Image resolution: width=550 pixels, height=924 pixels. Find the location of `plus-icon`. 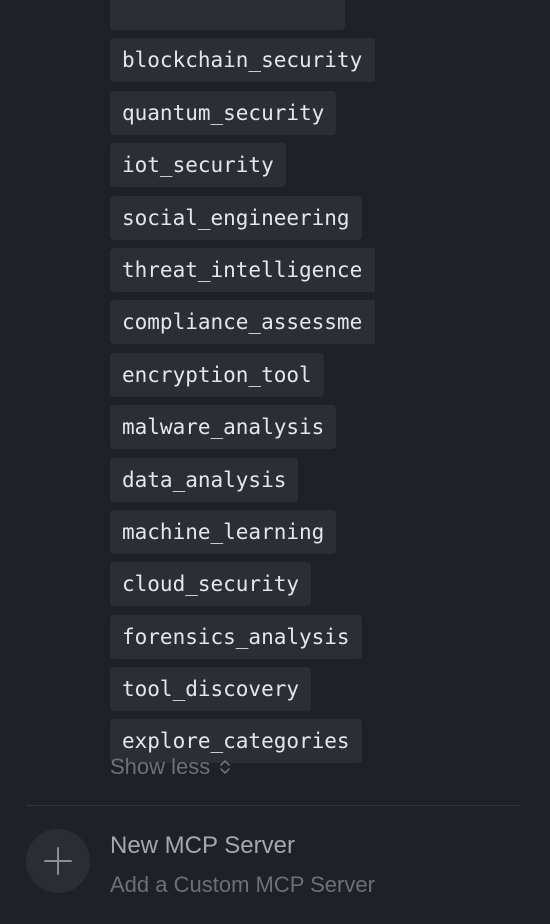

plus-icon is located at coordinates (58, 861).